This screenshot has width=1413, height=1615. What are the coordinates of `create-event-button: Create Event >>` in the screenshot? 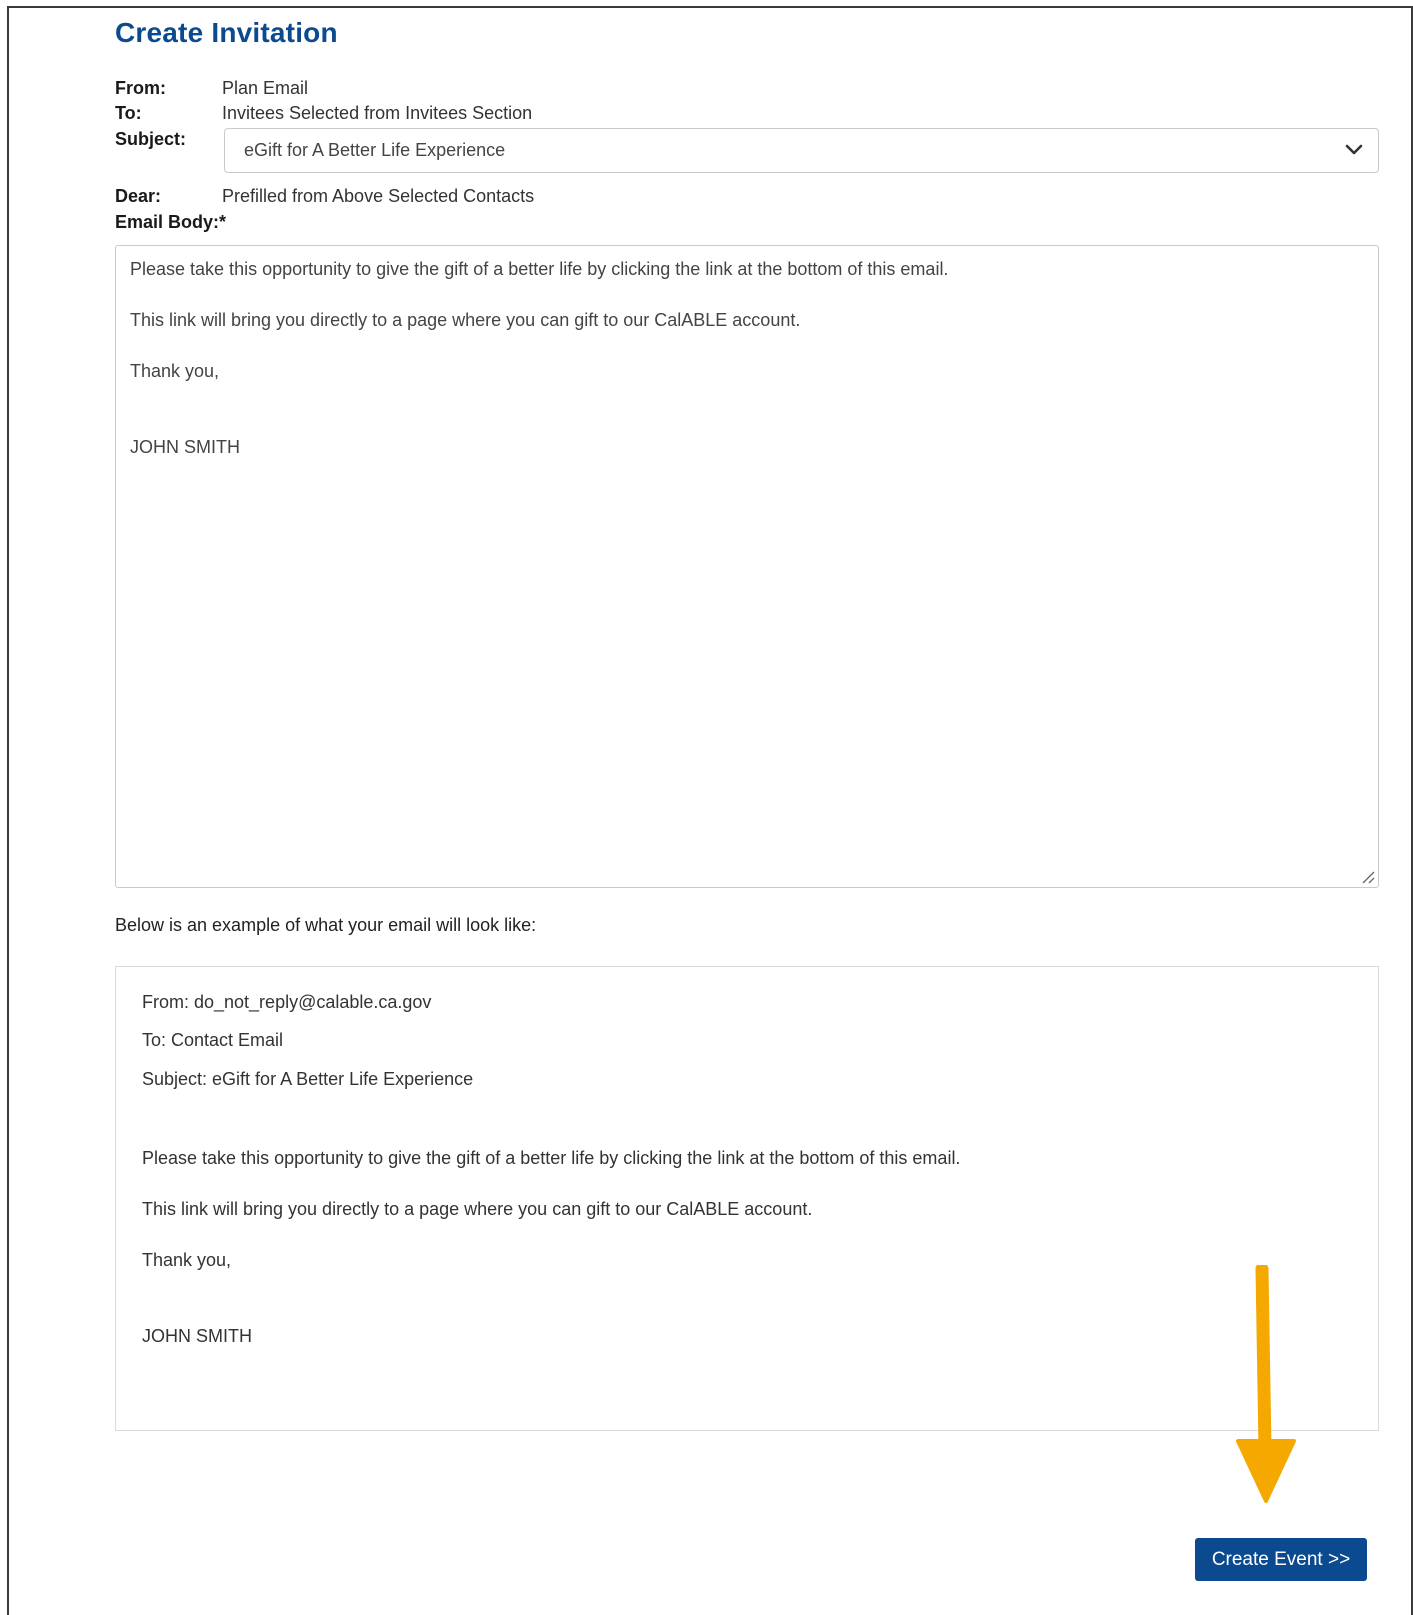 It's located at (1281, 1559).